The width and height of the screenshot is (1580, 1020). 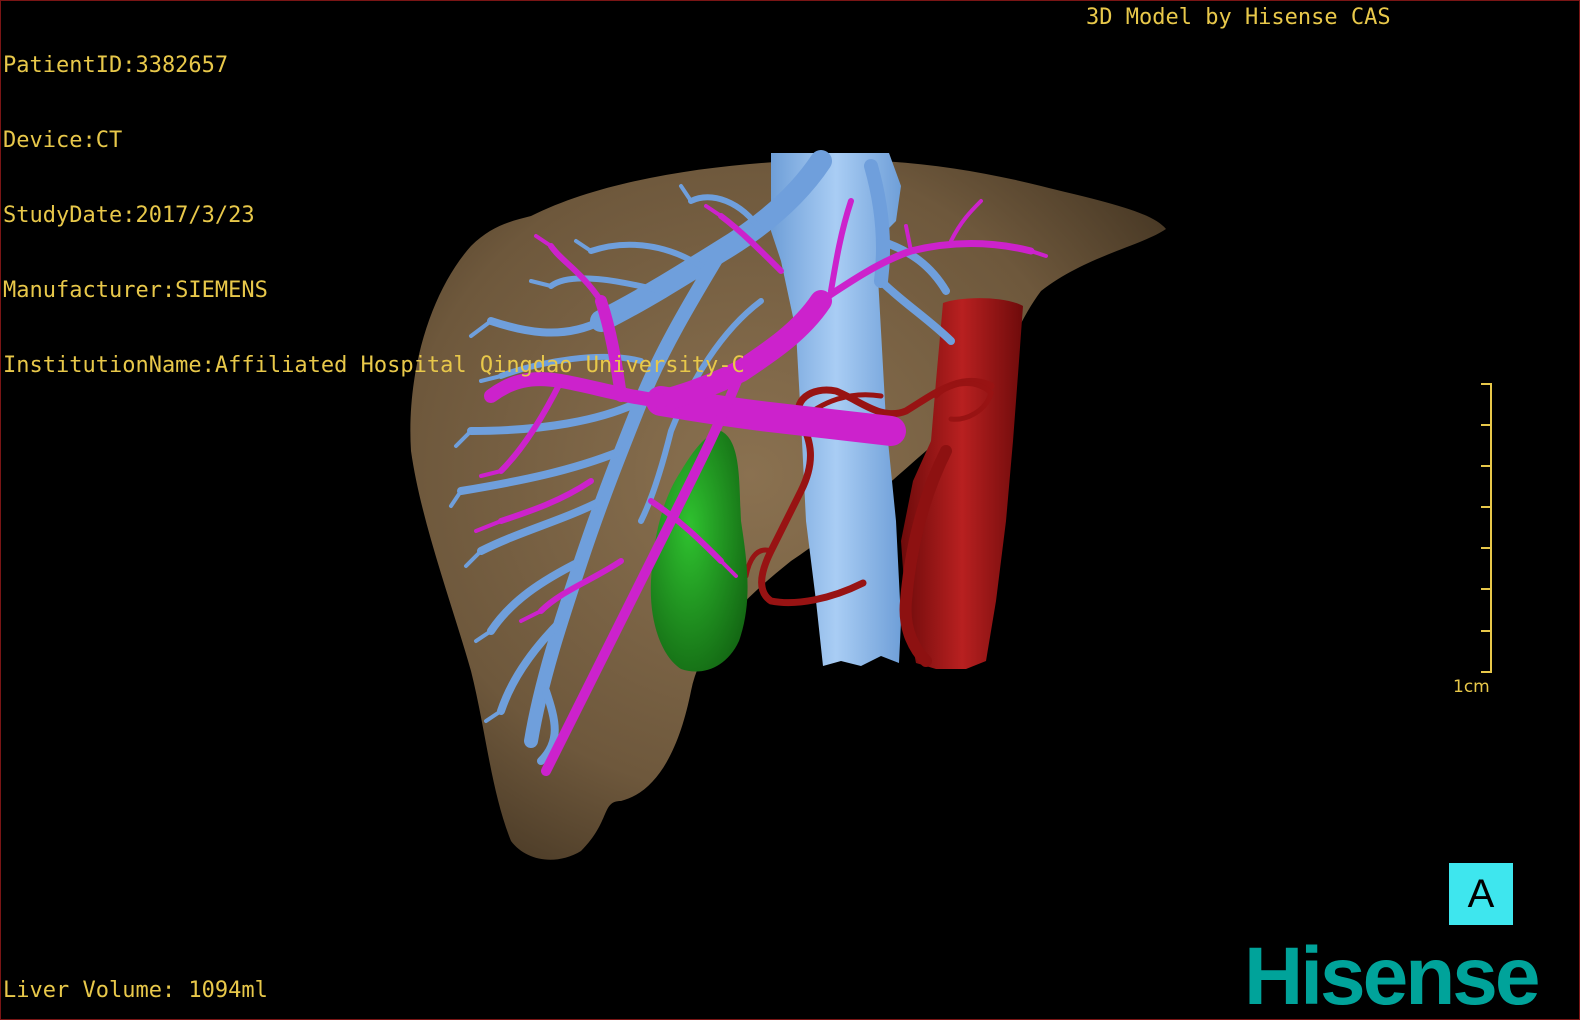 What do you see at coordinates (116, 65) in the screenshot?
I see `patient-id: PatientID:3382657` at bounding box center [116, 65].